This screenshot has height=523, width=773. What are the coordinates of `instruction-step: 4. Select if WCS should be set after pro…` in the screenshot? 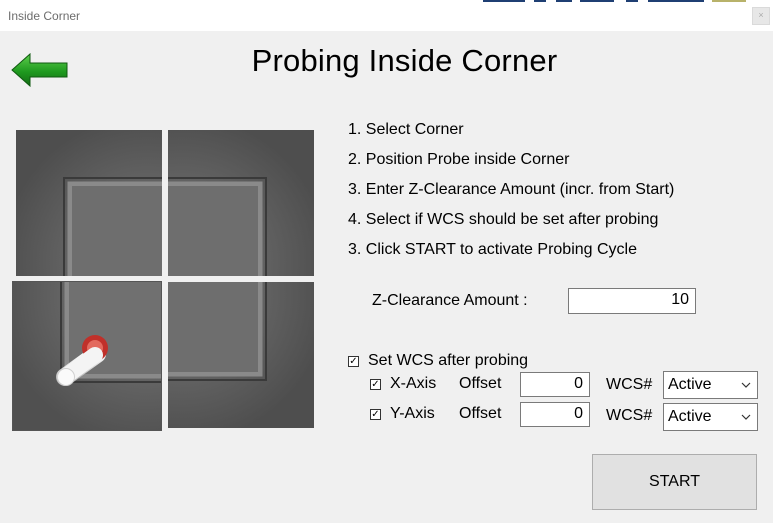 It's located at (503, 219).